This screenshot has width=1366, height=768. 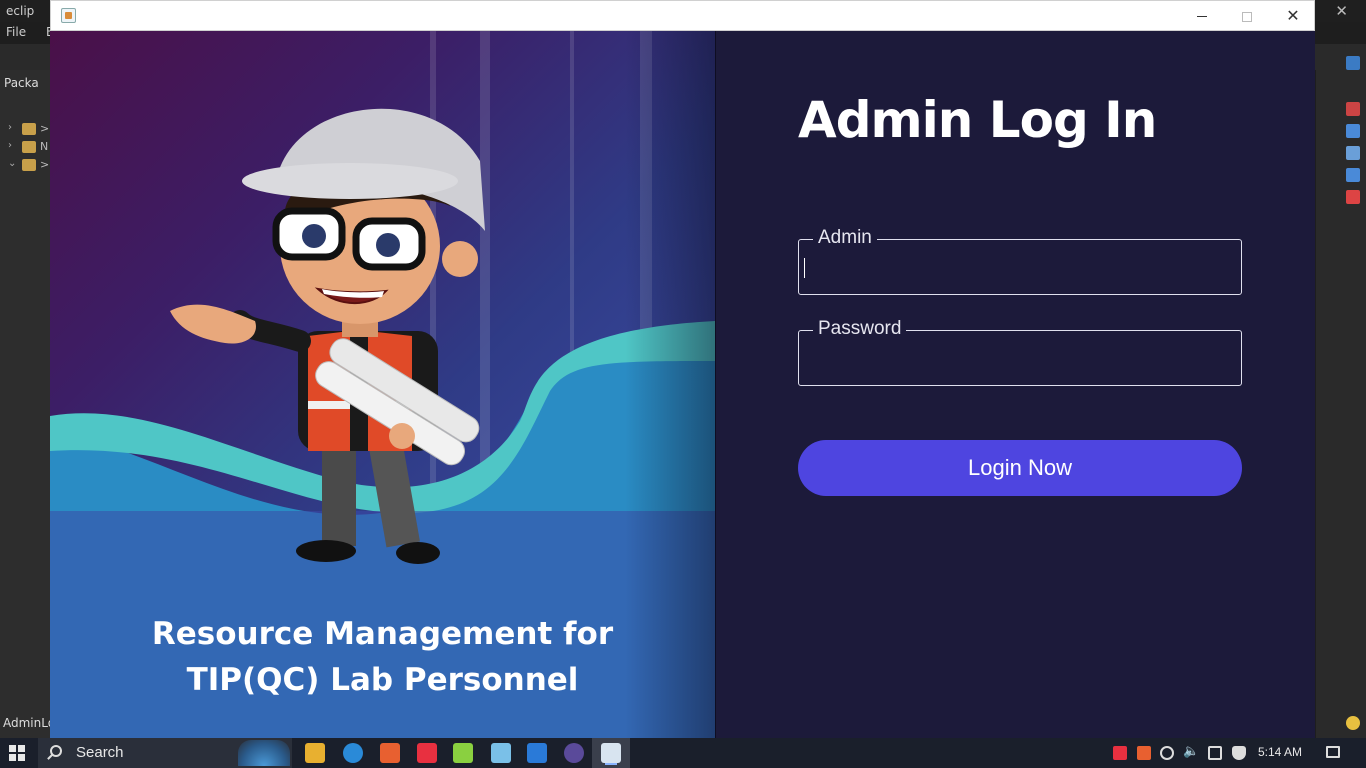 I want to click on vscode-icon, so click(x=537, y=753).